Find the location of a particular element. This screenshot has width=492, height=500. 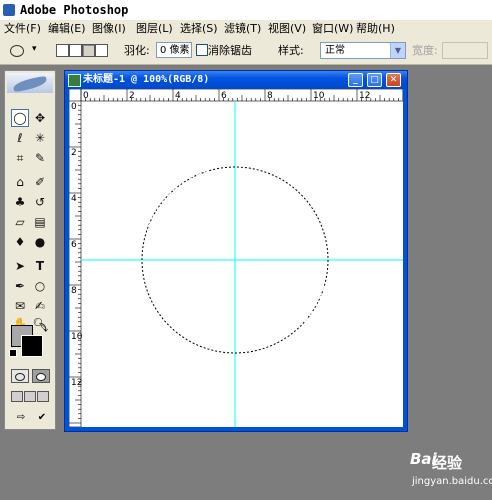

menu-layer: 图层(L) is located at coordinates (154, 29).